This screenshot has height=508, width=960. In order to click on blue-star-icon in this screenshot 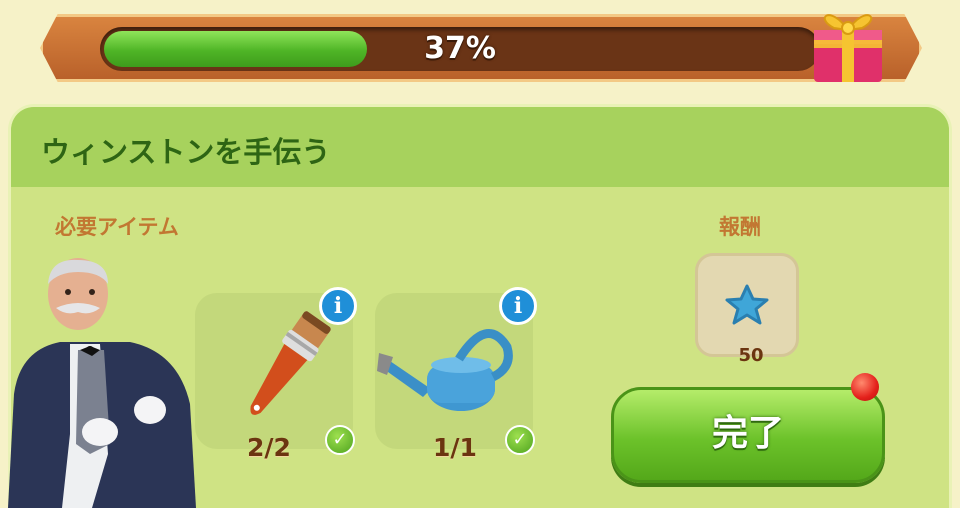, I will do `click(747, 304)`.